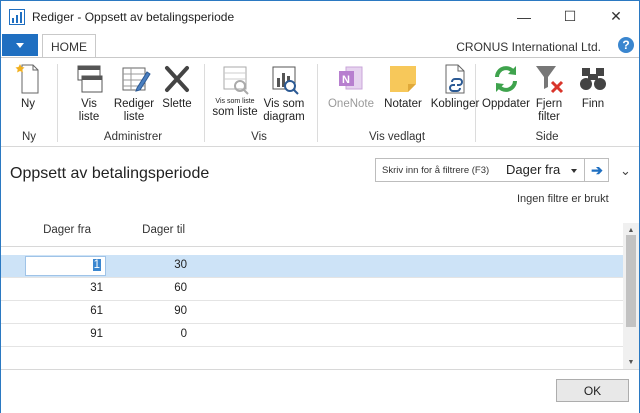  Describe the element at coordinates (549, 104) in the screenshot. I see `clear-filter-label-1: Fjern` at that location.